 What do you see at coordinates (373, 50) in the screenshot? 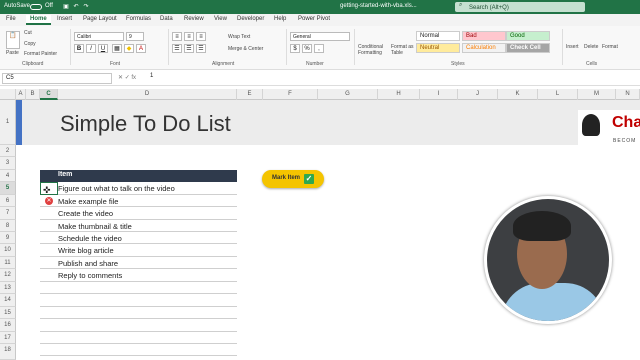
I see `conditional-formatting-button: Conditional Formatting` at bounding box center [373, 50].